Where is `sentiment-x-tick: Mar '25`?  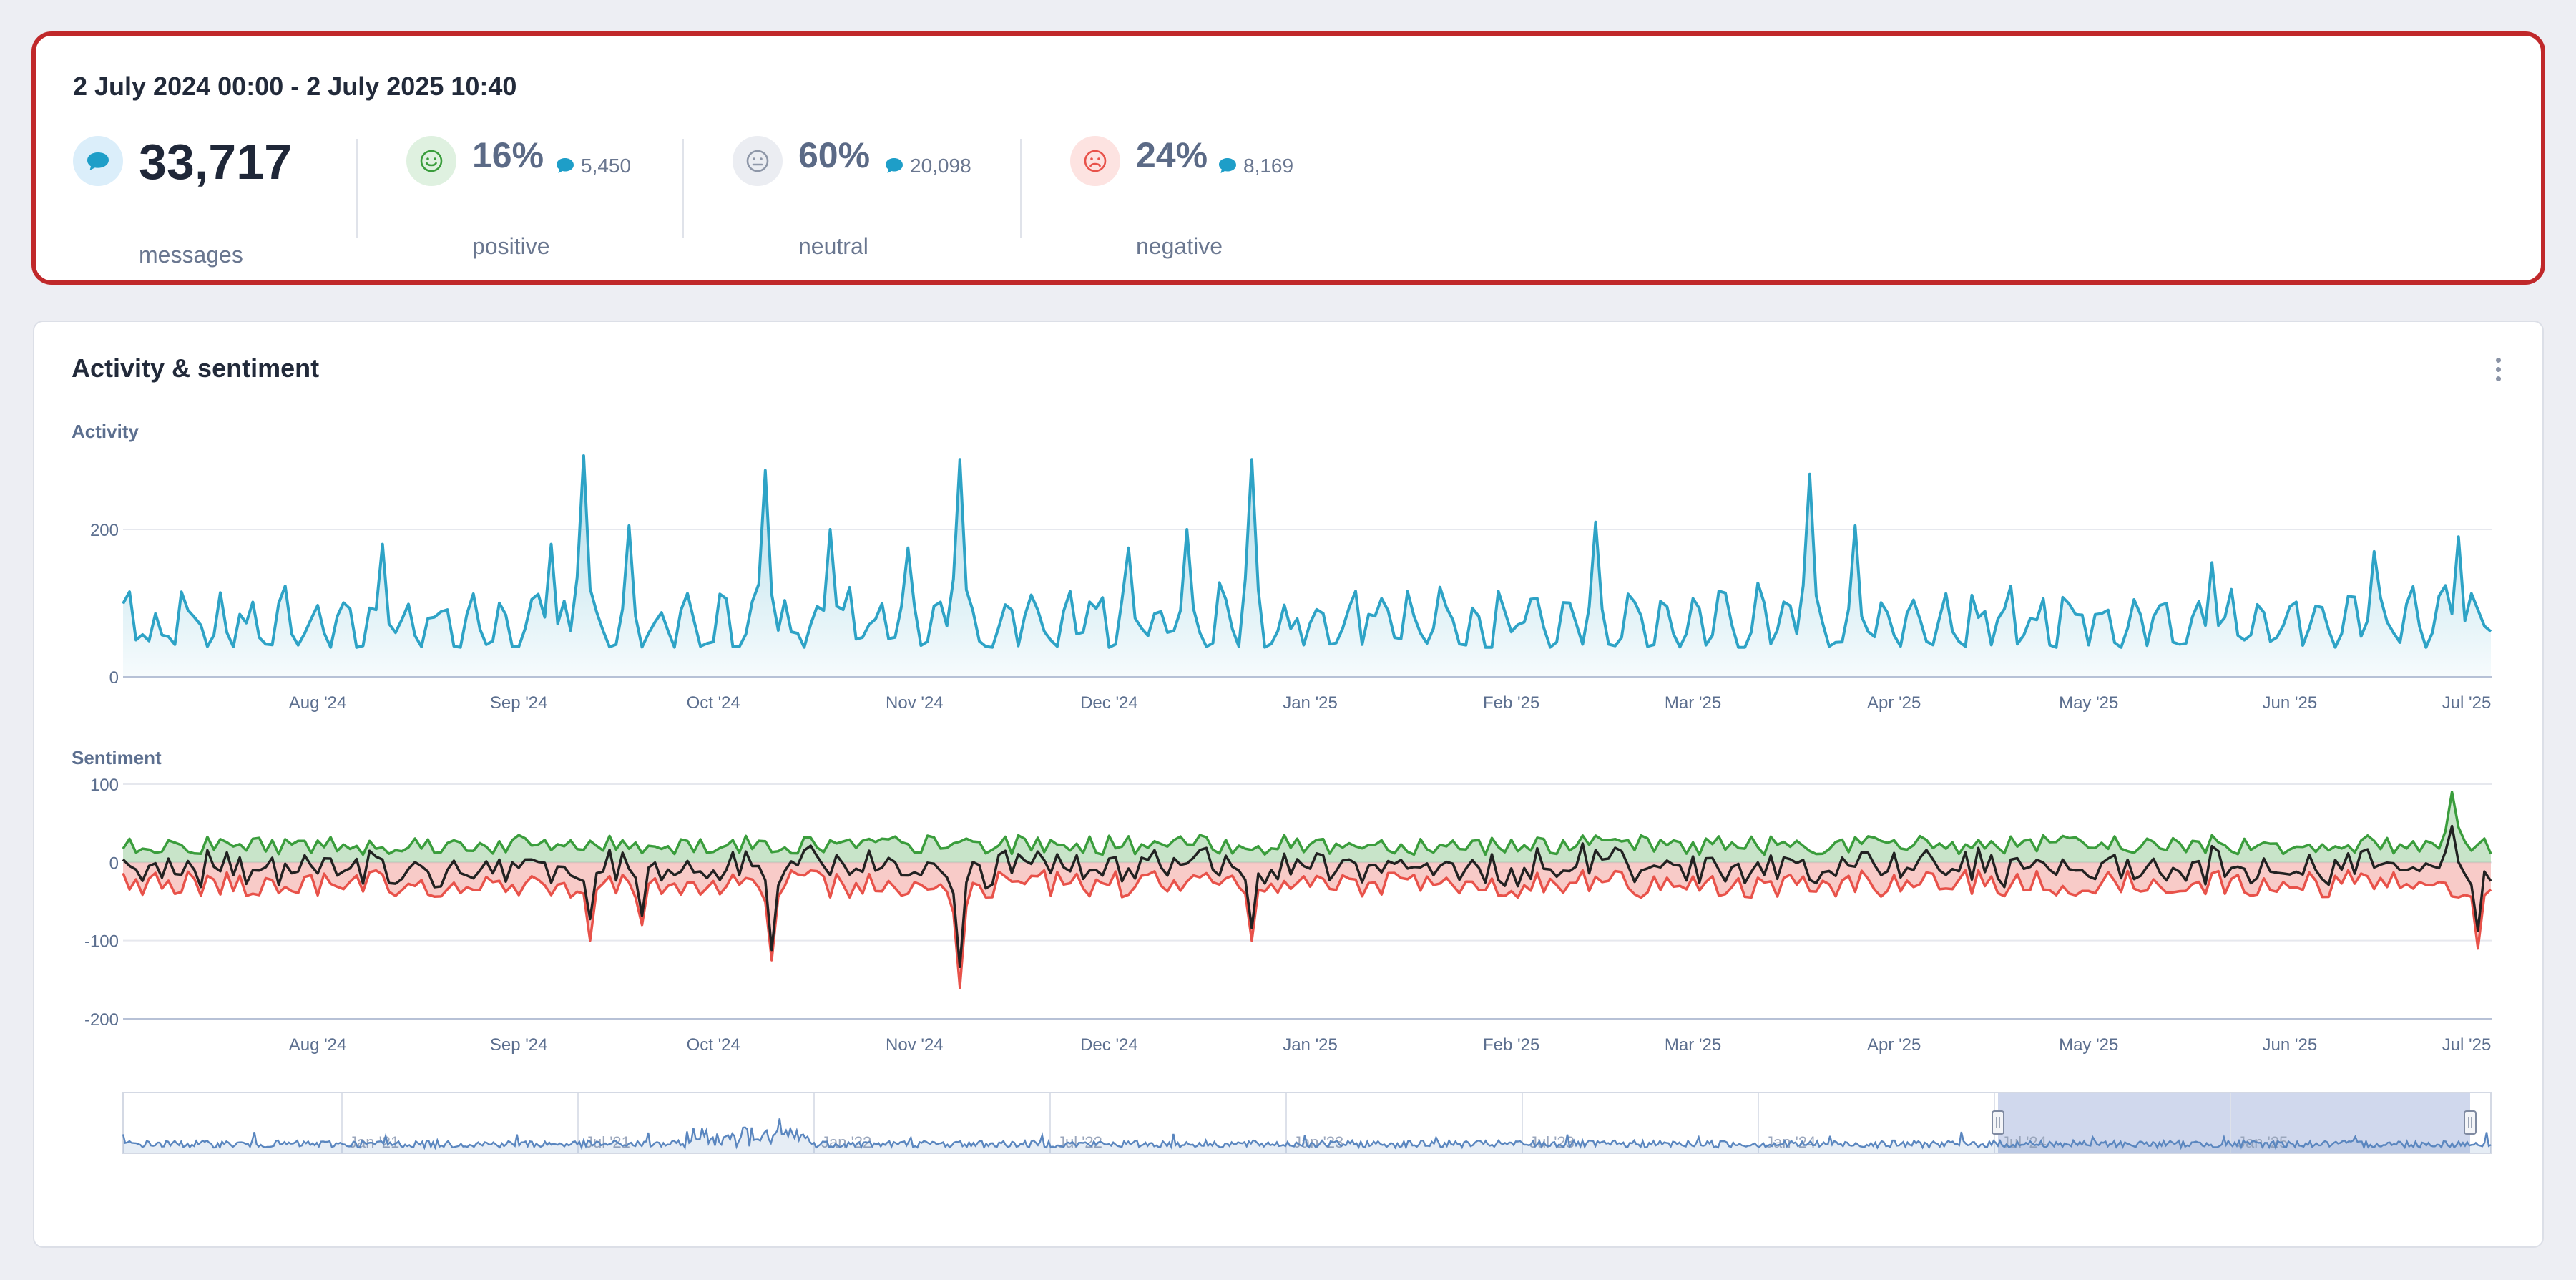 sentiment-x-tick: Mar '25 is located at coordinates (1693, 1045).